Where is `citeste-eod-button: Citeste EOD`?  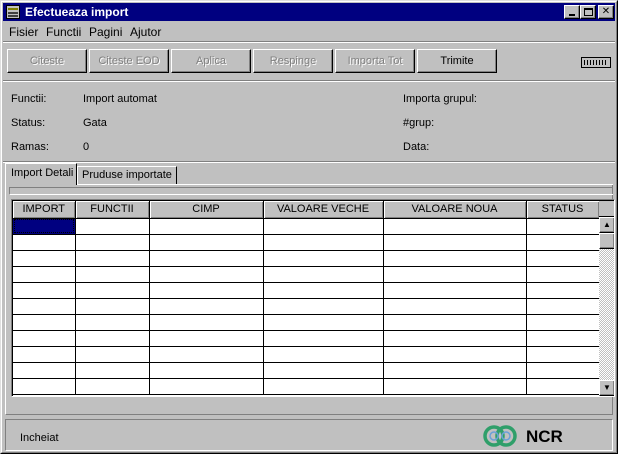 citeste-eod-button: Citeste EOD is located at coordinates (129, 61).